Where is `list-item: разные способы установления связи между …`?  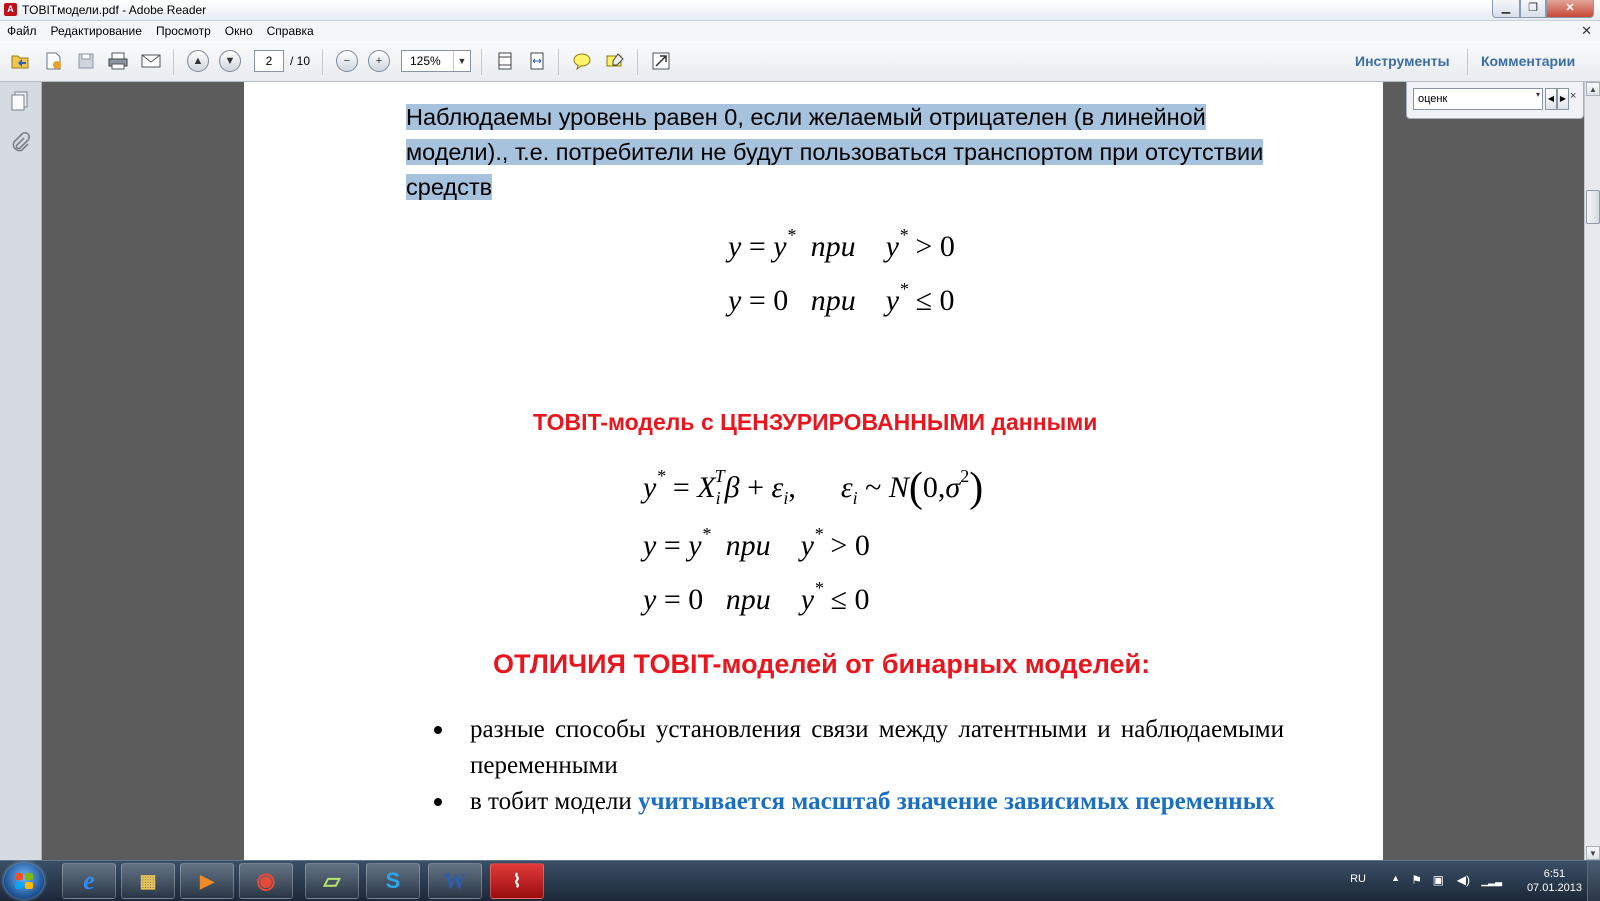 list-item: разные способы установления связи между … is located at coordinates (859, 748).